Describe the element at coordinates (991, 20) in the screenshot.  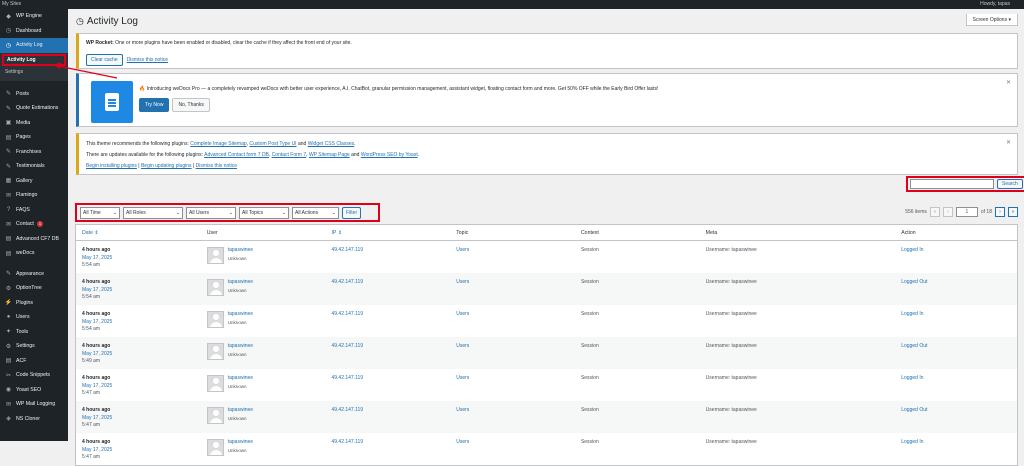
I see `screen-options-button: Screen Options ▾` at that location.